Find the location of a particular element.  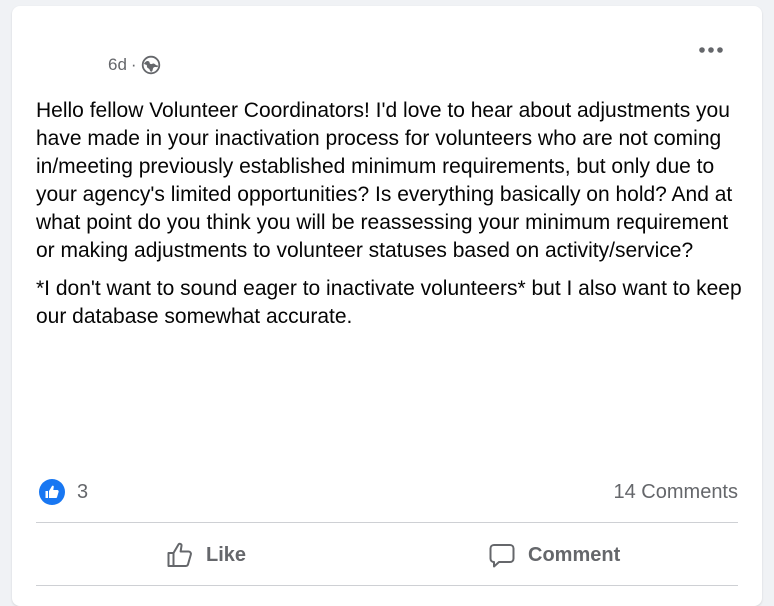

more-options-button is located at coordinates (711, 50).